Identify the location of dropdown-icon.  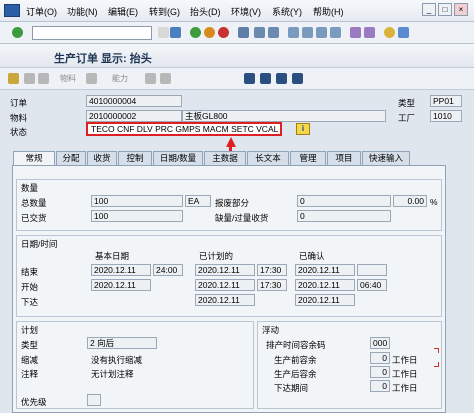
(163, 32).